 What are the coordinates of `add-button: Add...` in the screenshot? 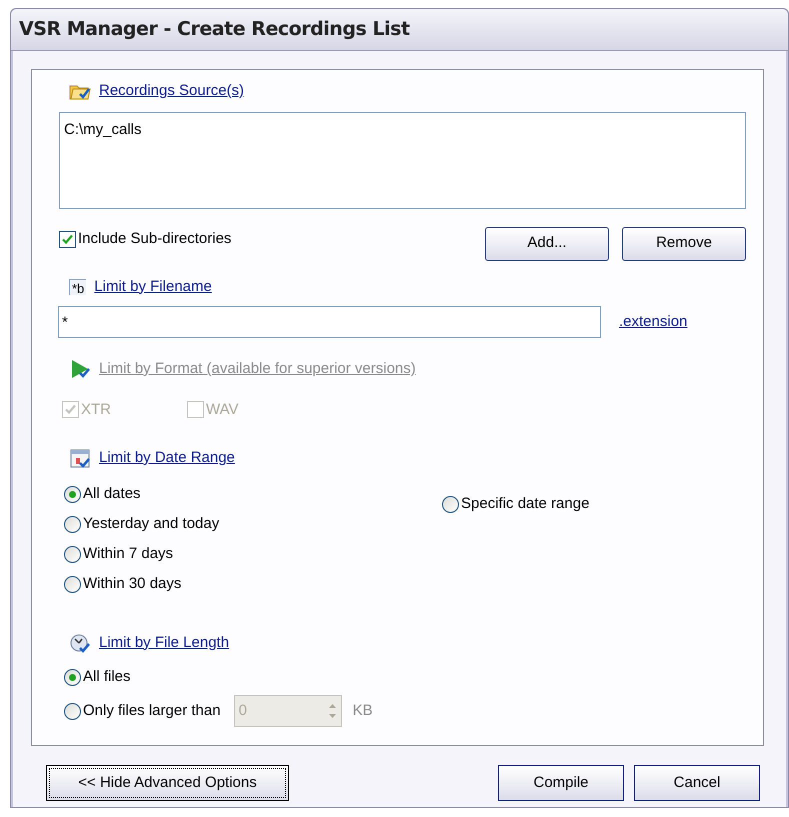 It's located at (547, 243).